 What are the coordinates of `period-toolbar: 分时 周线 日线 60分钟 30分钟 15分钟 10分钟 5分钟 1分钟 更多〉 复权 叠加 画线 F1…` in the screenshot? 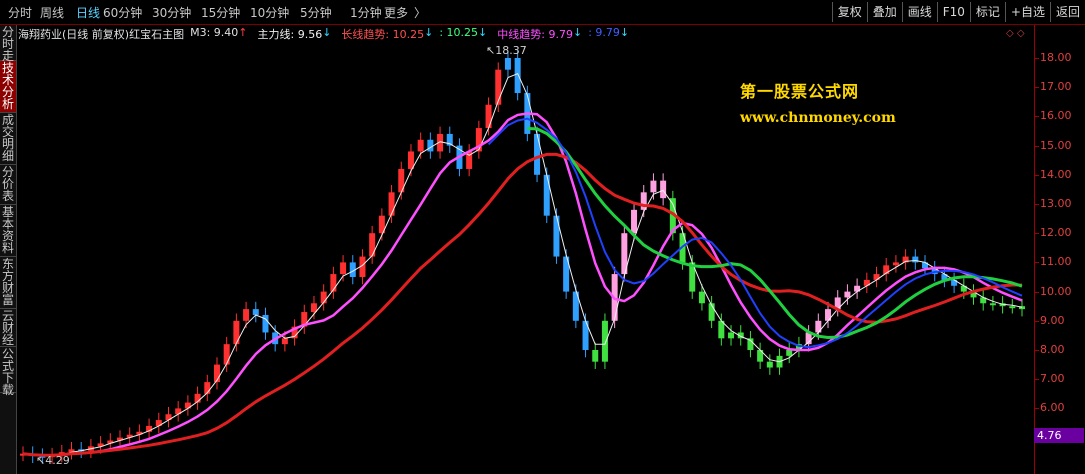 It's located at (542, 12).